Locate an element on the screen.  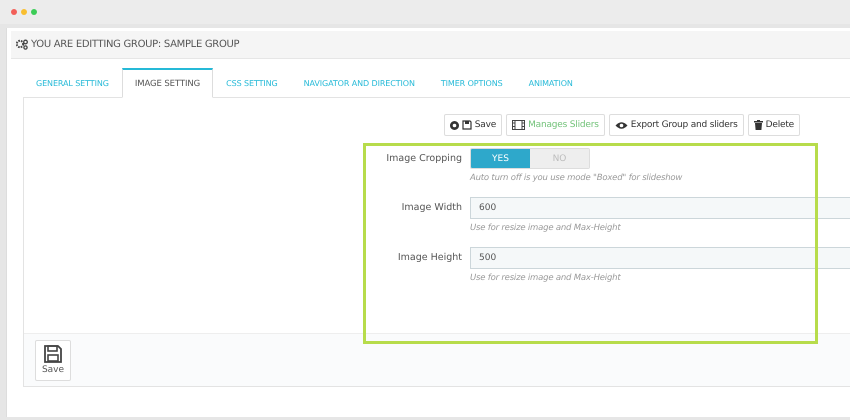
maximize-dot is located at coordinates (34, 12).